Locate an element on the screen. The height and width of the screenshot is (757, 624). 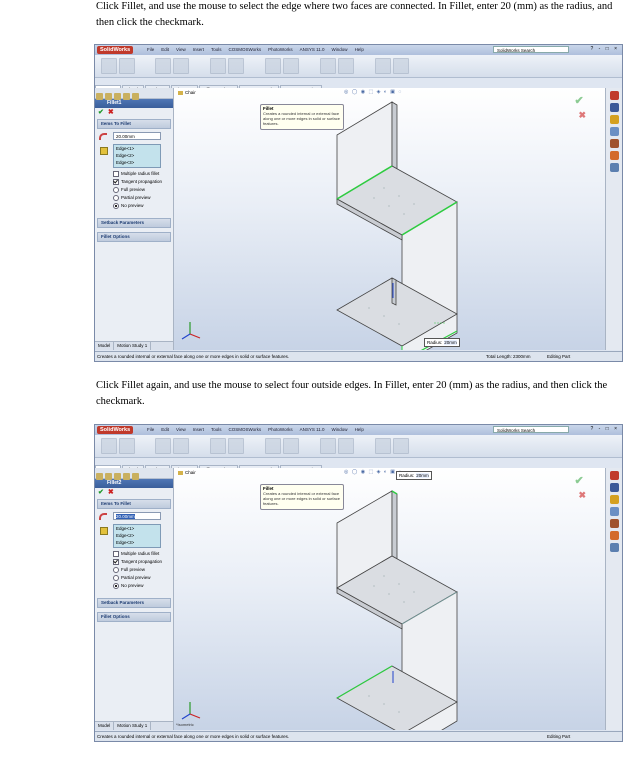
resources-icon is located at coordinates (614, 95).